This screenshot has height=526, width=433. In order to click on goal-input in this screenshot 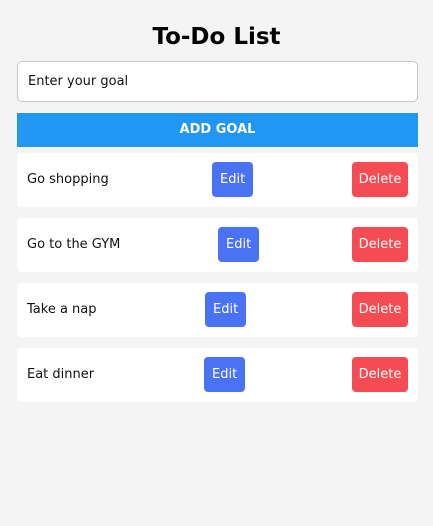, I will do `click(217, 81)`.